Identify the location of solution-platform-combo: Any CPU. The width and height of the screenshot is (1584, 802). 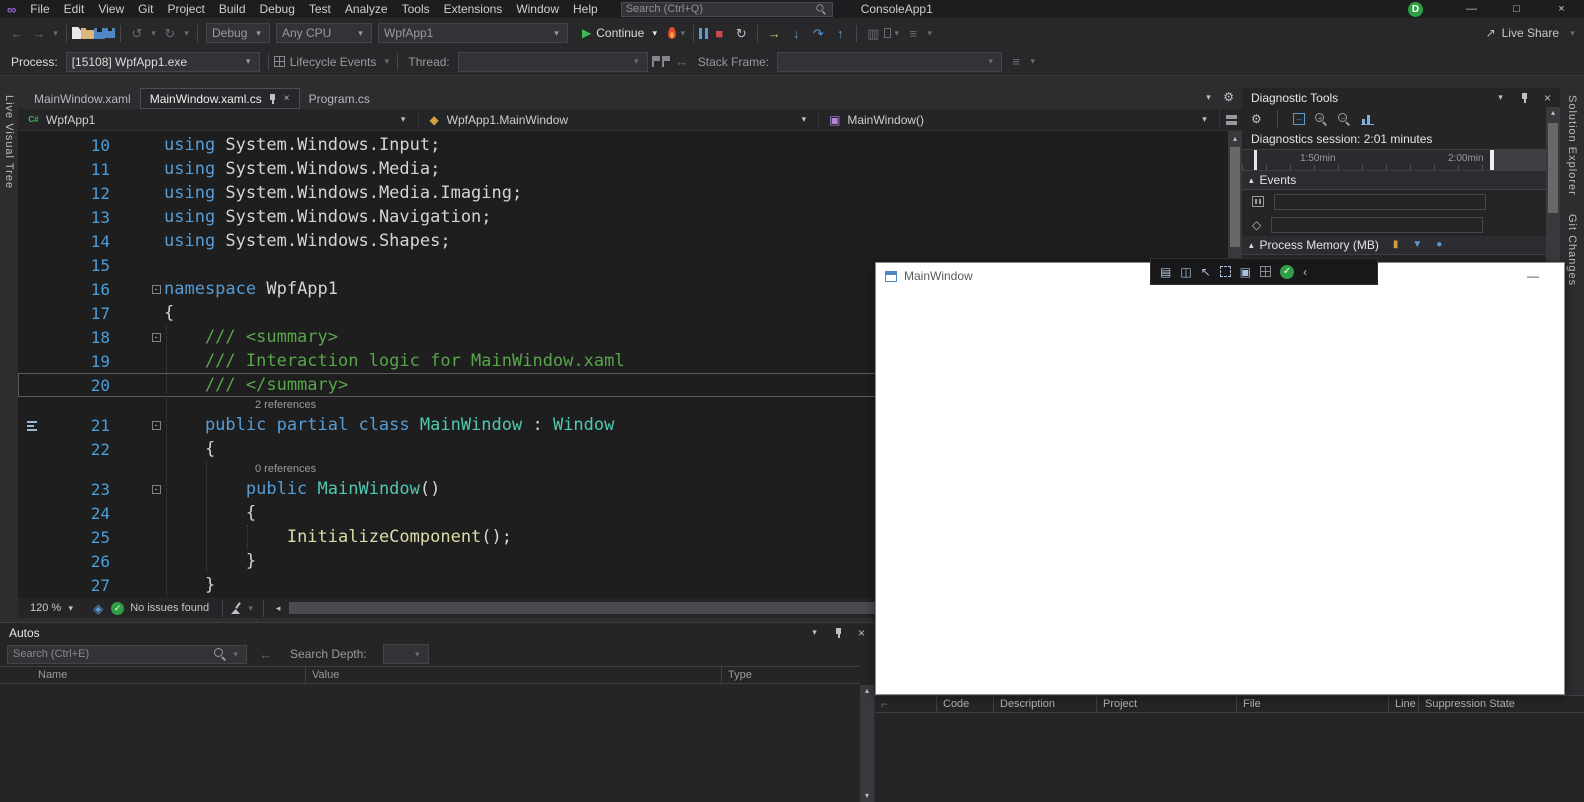
(324, 33).